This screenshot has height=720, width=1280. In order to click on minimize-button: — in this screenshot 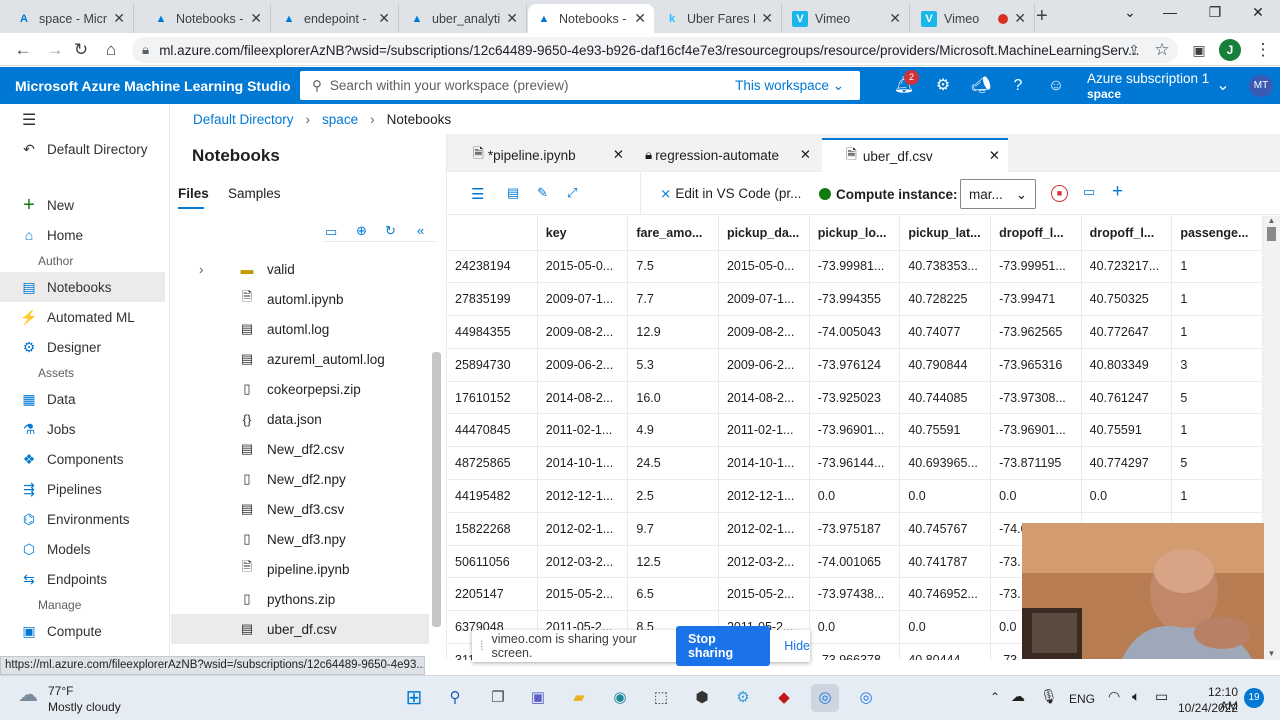, I will do `click(1170, 15)`.